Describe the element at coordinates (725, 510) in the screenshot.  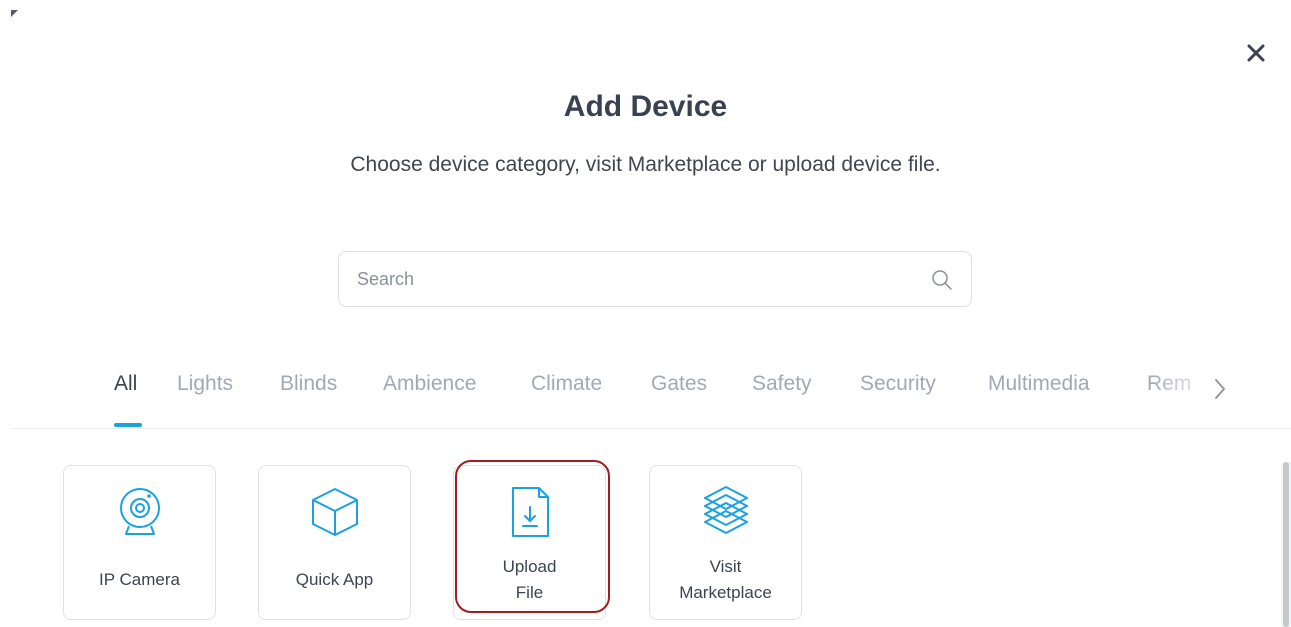
I see `layers-icon` at that location.